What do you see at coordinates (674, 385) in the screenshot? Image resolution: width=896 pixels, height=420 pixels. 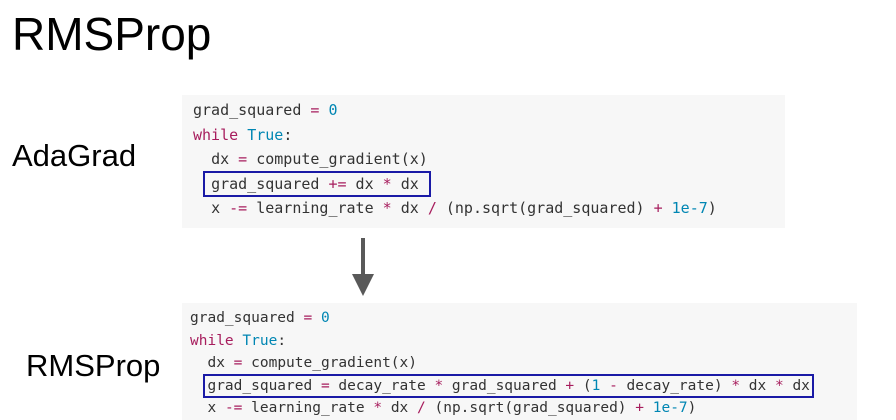 I see `code-token: decay_rate)` at bounding box center [674, 385].